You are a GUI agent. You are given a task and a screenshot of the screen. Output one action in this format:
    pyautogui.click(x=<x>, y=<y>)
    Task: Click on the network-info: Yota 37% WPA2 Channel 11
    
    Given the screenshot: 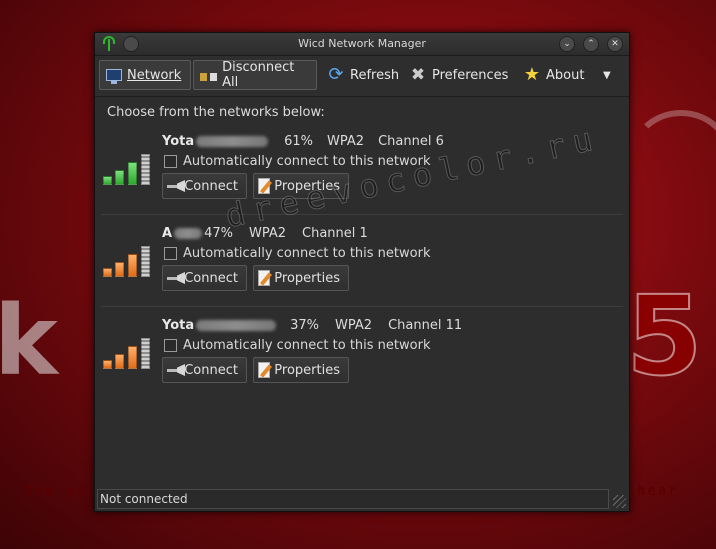 What is the action you would take?
    pyautogui.click(x=312, y=325)
    